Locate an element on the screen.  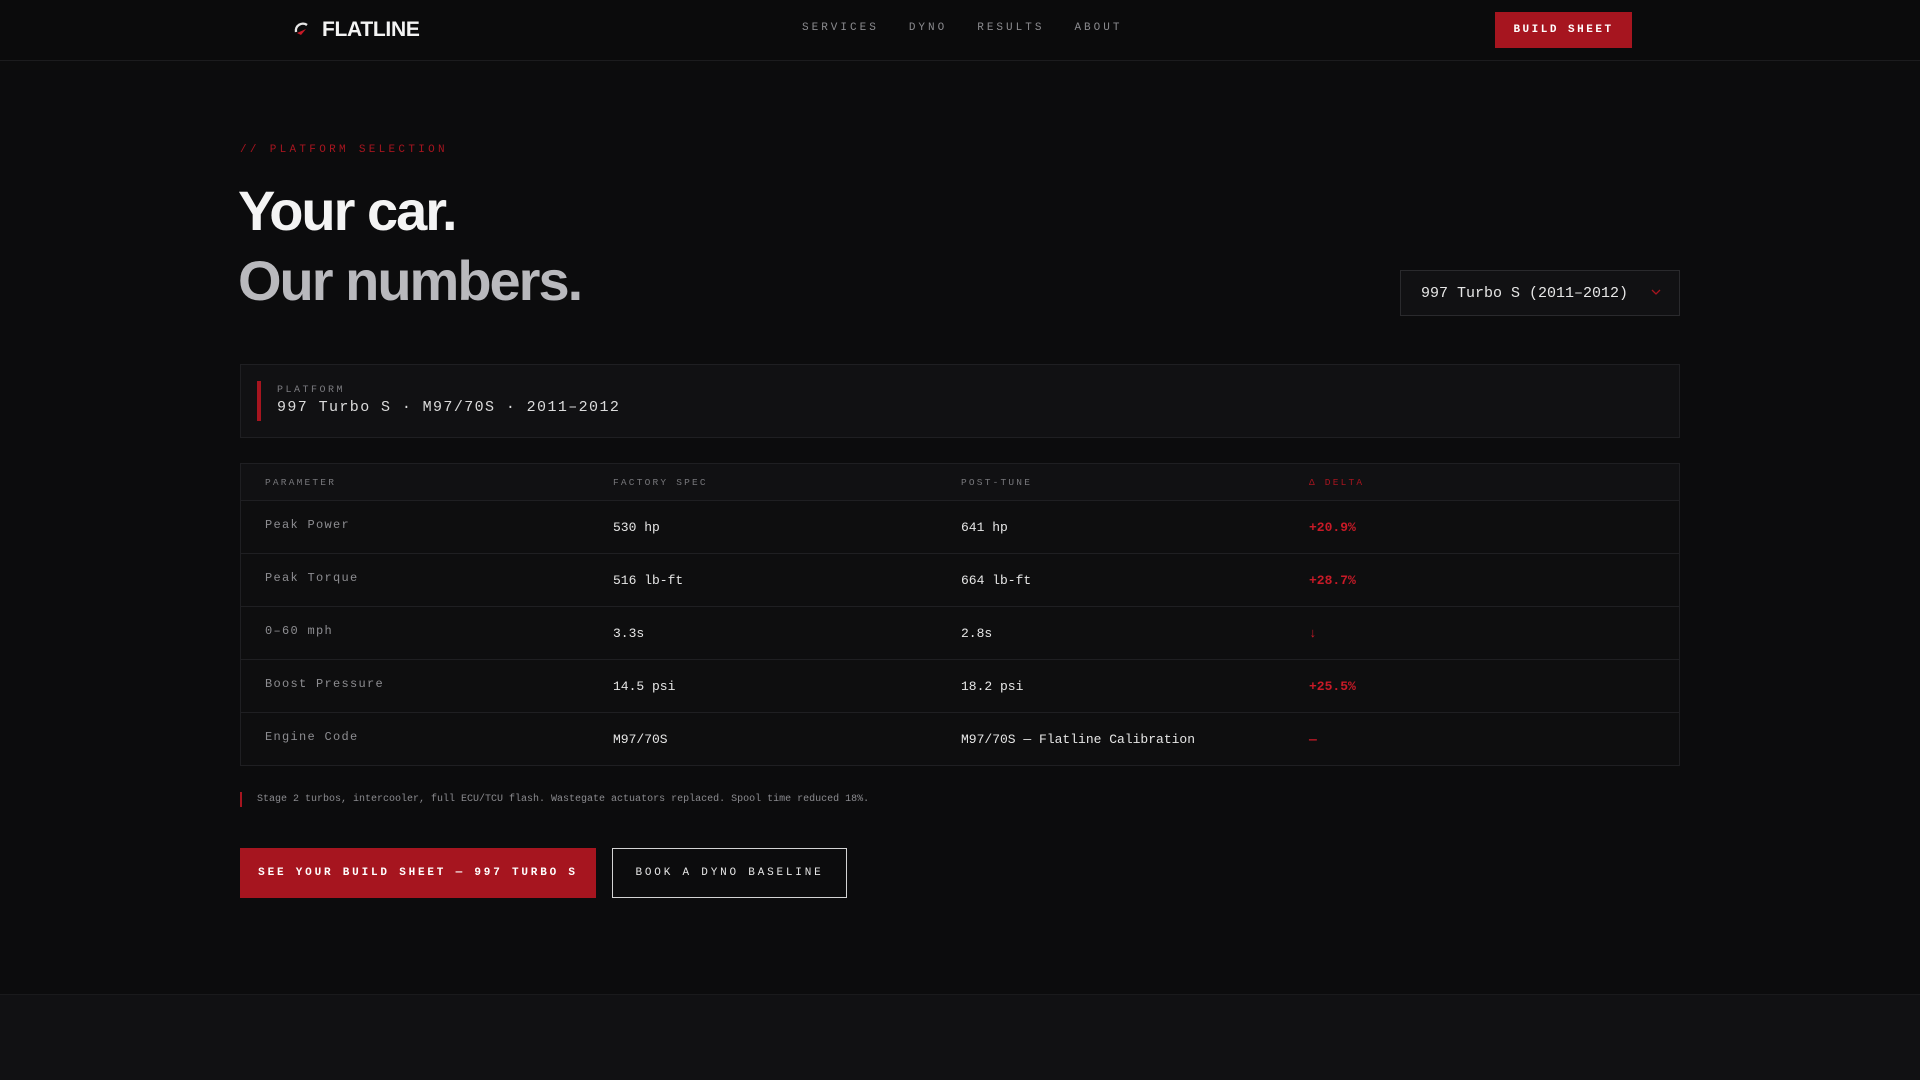
column-header-factory: FACTORY SPEC is located at coordinates (660, 482).